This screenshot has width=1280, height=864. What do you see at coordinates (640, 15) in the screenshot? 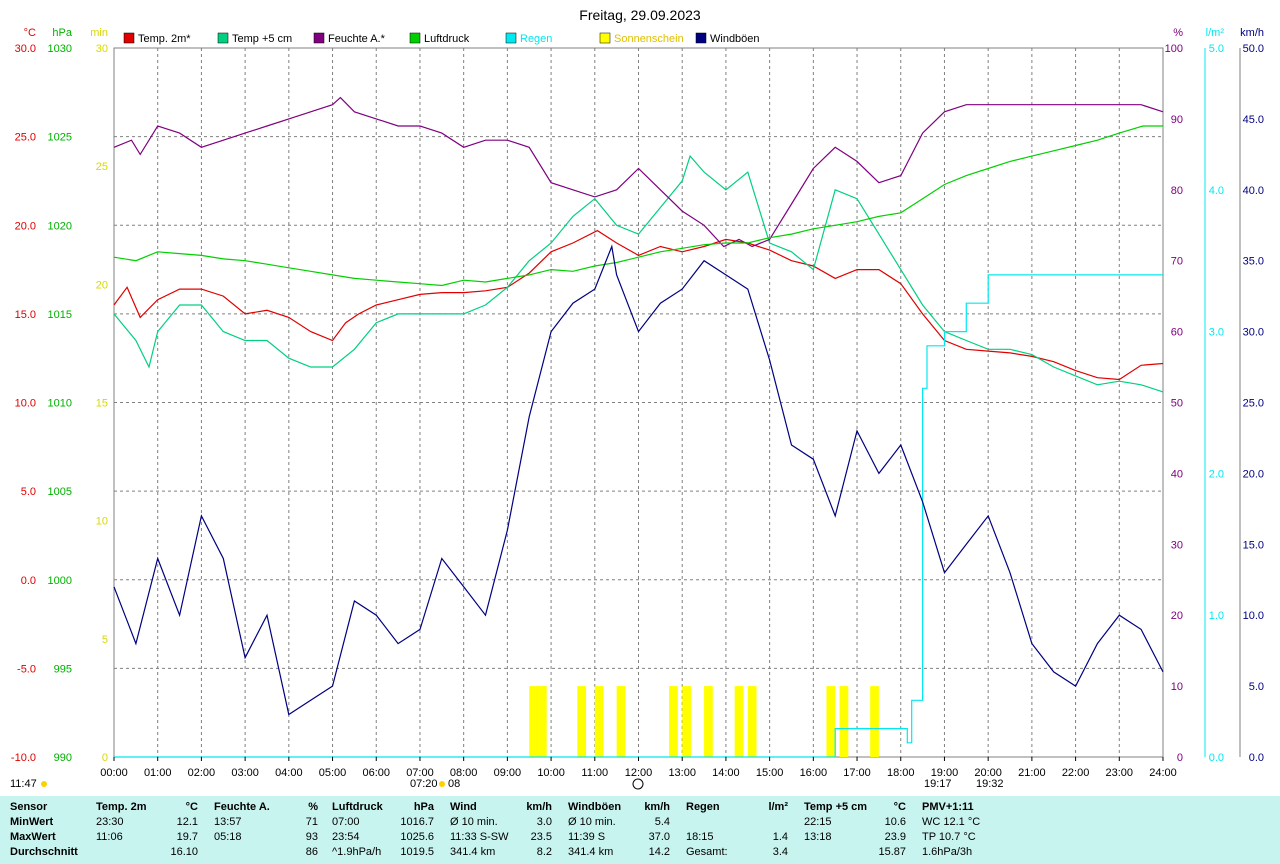
I see `chart-title: Freitag, 29.09.2023` at bounding box center [640, 15].